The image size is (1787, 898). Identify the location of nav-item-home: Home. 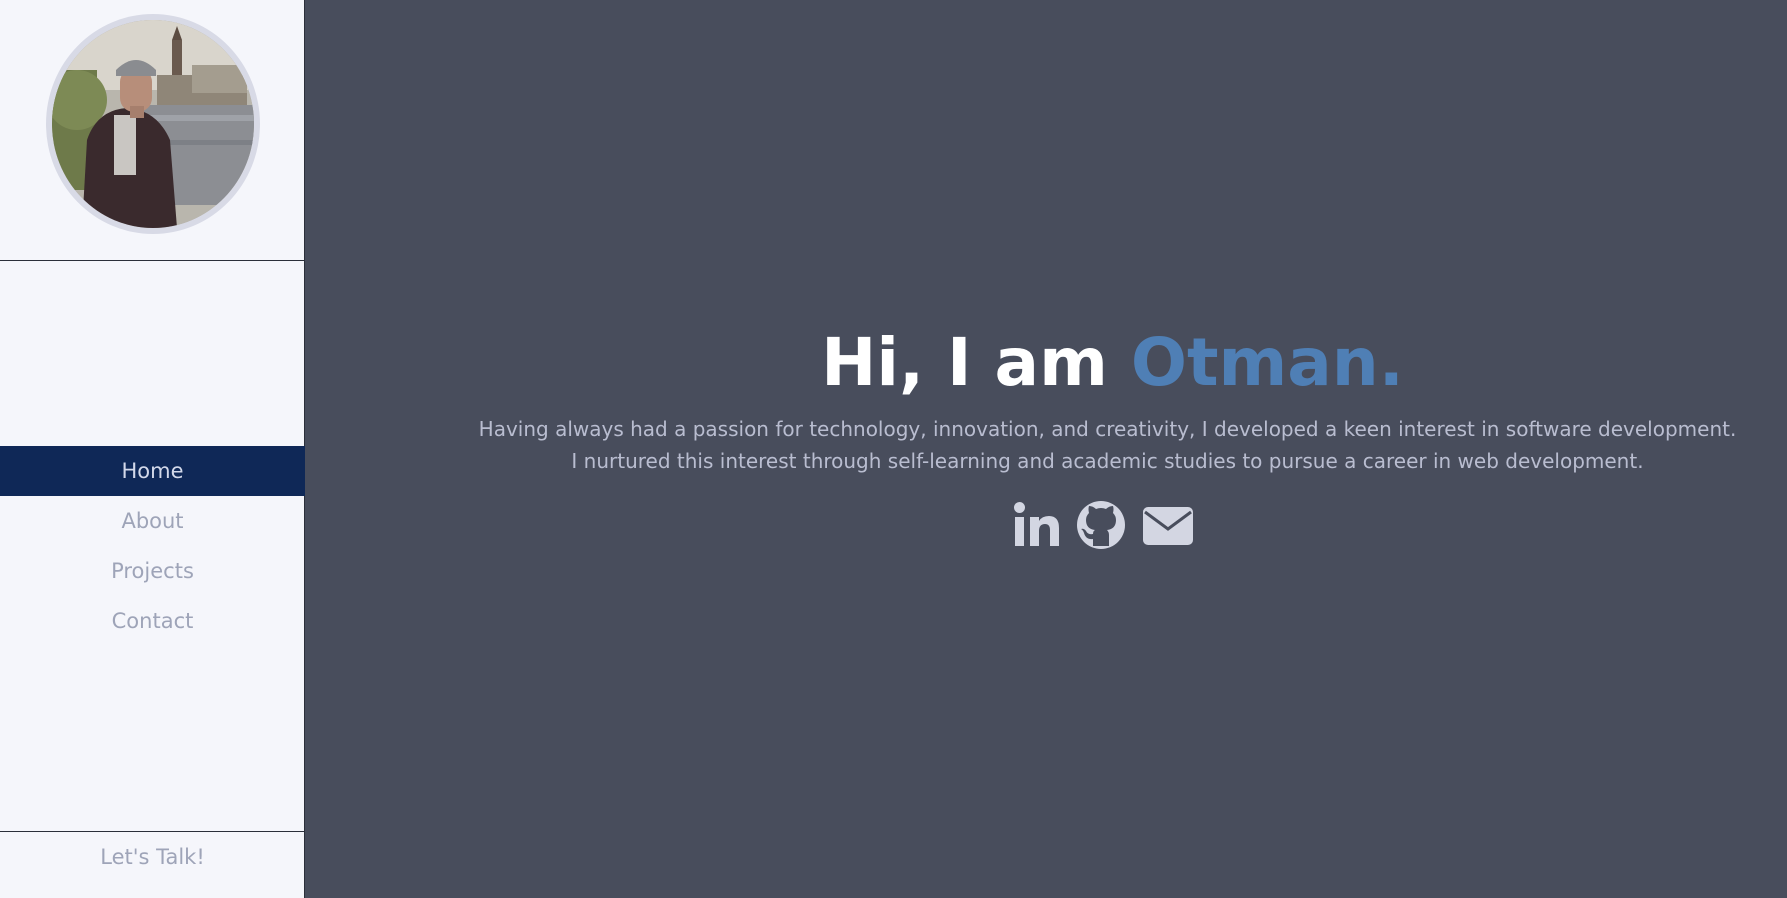
(152, 471).